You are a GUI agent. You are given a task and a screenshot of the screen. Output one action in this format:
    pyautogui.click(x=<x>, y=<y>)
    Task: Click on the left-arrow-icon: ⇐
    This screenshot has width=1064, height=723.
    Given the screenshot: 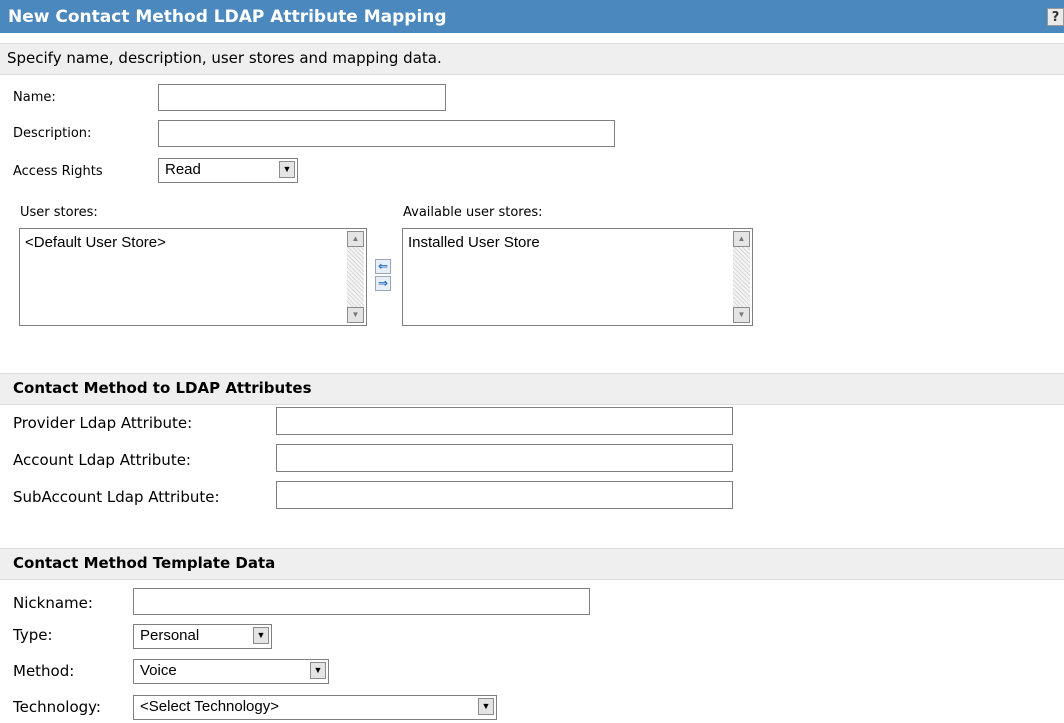 What is the action you would take?
    pyautogui.click(x=383, y=266)
    